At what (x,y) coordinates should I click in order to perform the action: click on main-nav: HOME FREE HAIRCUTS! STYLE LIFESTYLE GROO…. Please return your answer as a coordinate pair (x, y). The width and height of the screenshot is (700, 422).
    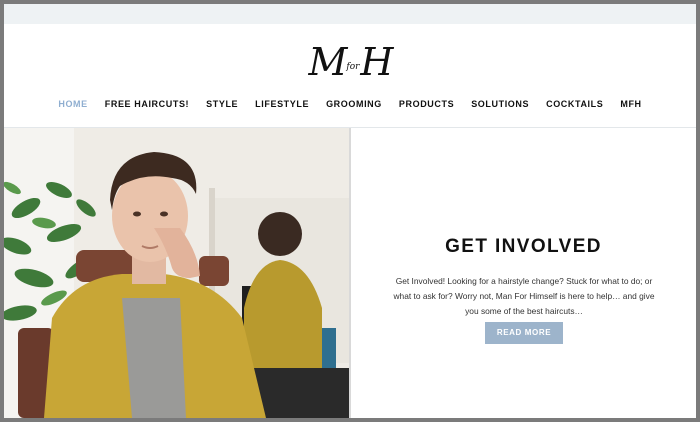
    Looking at the image, I should click on (350, 104).